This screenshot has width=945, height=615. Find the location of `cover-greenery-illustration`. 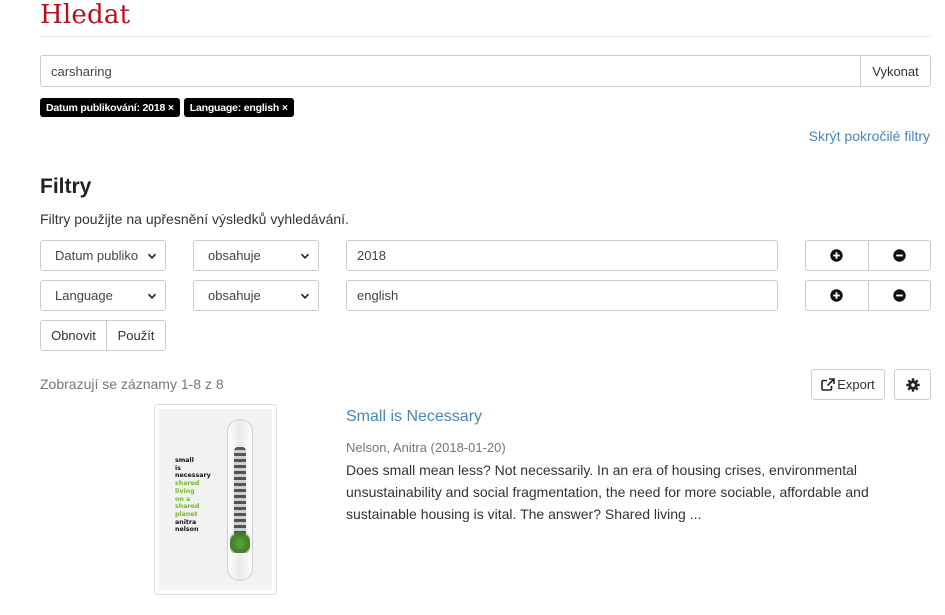

cover-greenery-illustration is located at coordinates (240, 541).